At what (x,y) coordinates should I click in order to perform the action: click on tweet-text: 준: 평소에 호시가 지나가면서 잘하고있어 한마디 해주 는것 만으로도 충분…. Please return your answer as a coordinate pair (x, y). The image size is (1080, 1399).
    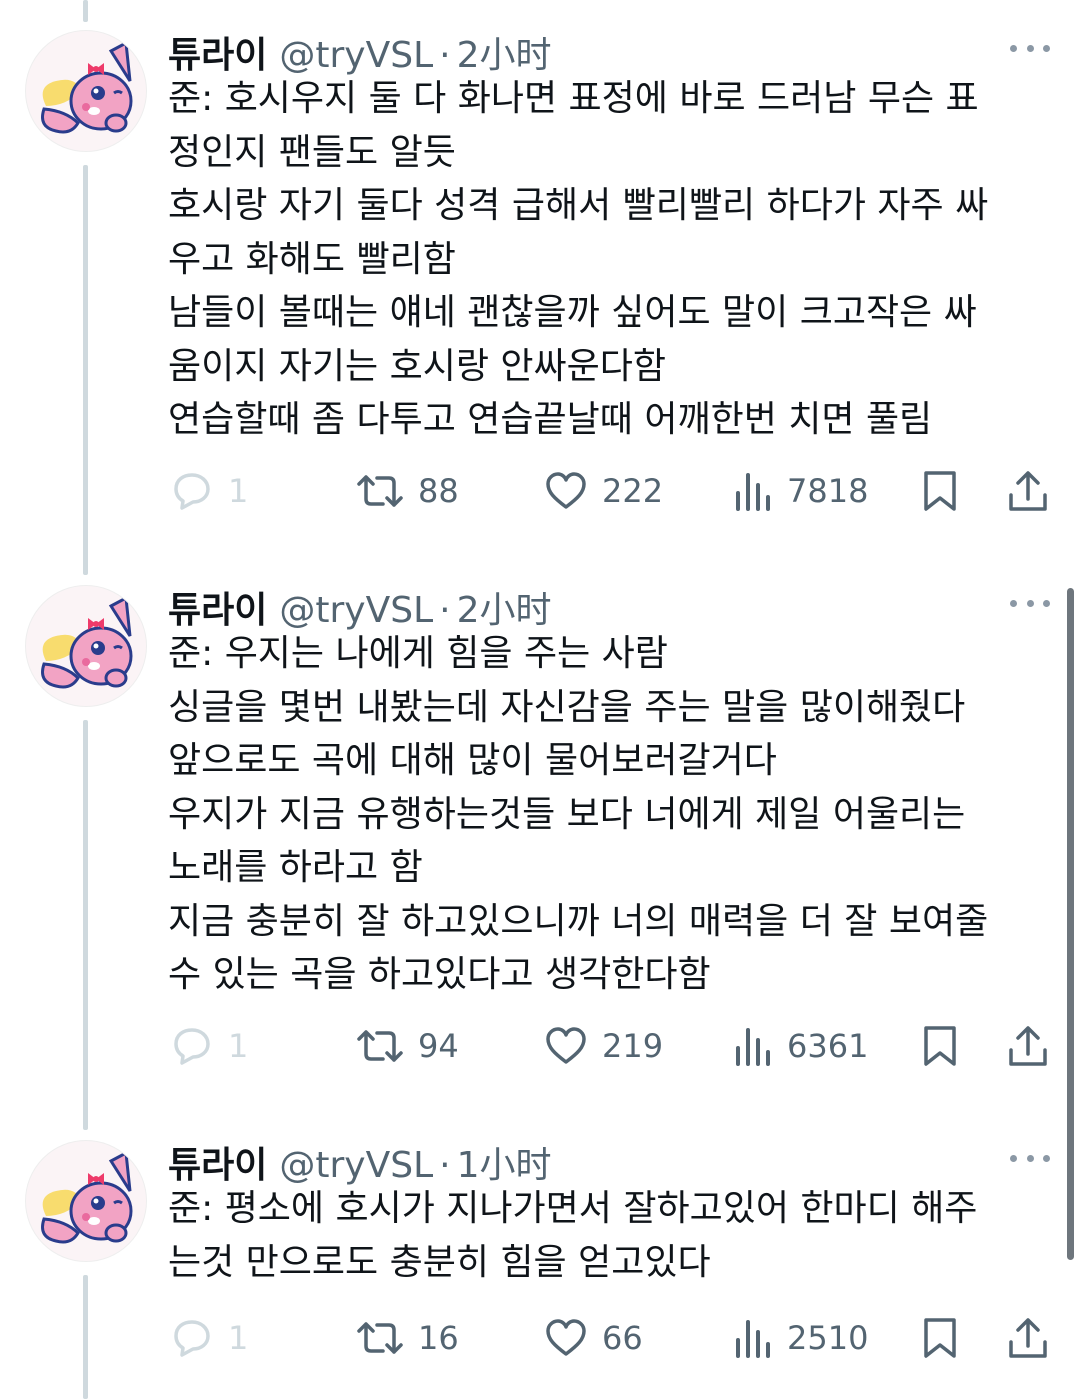
    Looking at the image, I should click on (608, 1235).